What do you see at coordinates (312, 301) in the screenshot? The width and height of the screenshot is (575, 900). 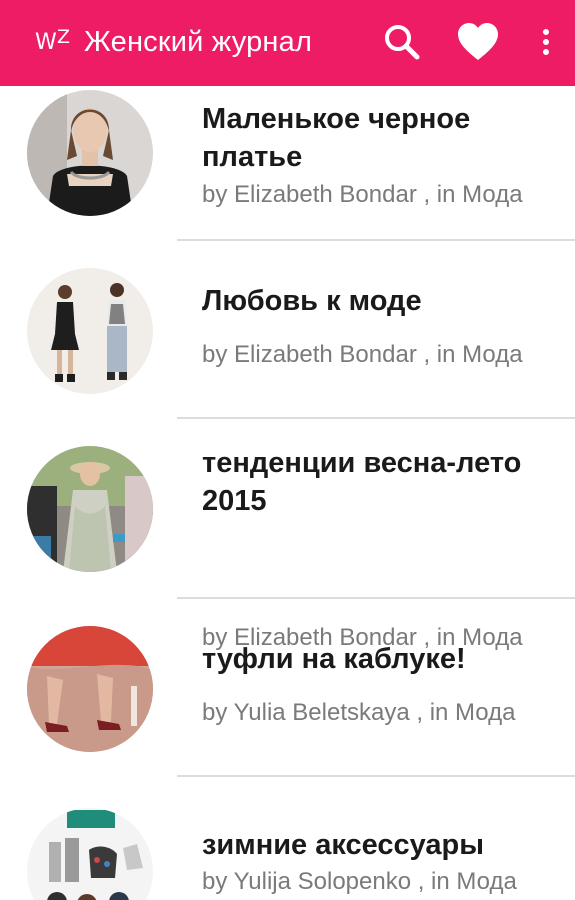 I see `article-title: Любовь к моде` at bounding box center [312, 301].